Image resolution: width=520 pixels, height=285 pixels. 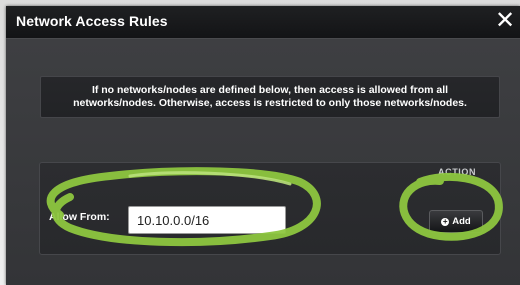 What do you see at coordinates (445, 221) in the screenshot?
I see `plus-circle-icon: +` at bounding box center [445, 221].